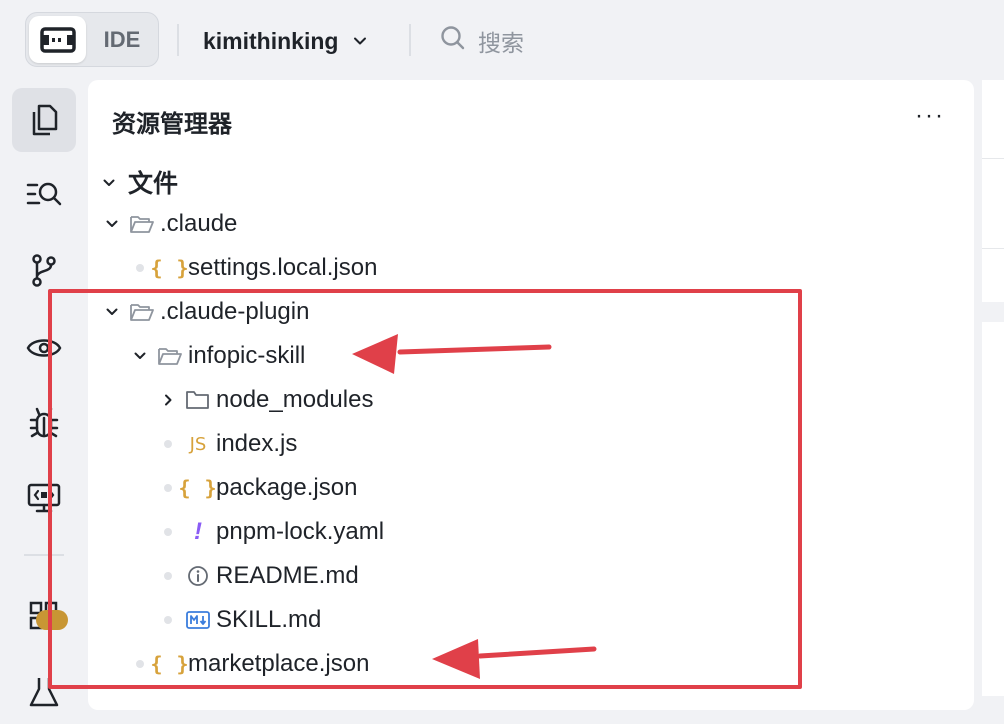 The height and width of the screenshot is (724, 1004). I want to click on annotation-arrow-marketplace, so click(537, 652).